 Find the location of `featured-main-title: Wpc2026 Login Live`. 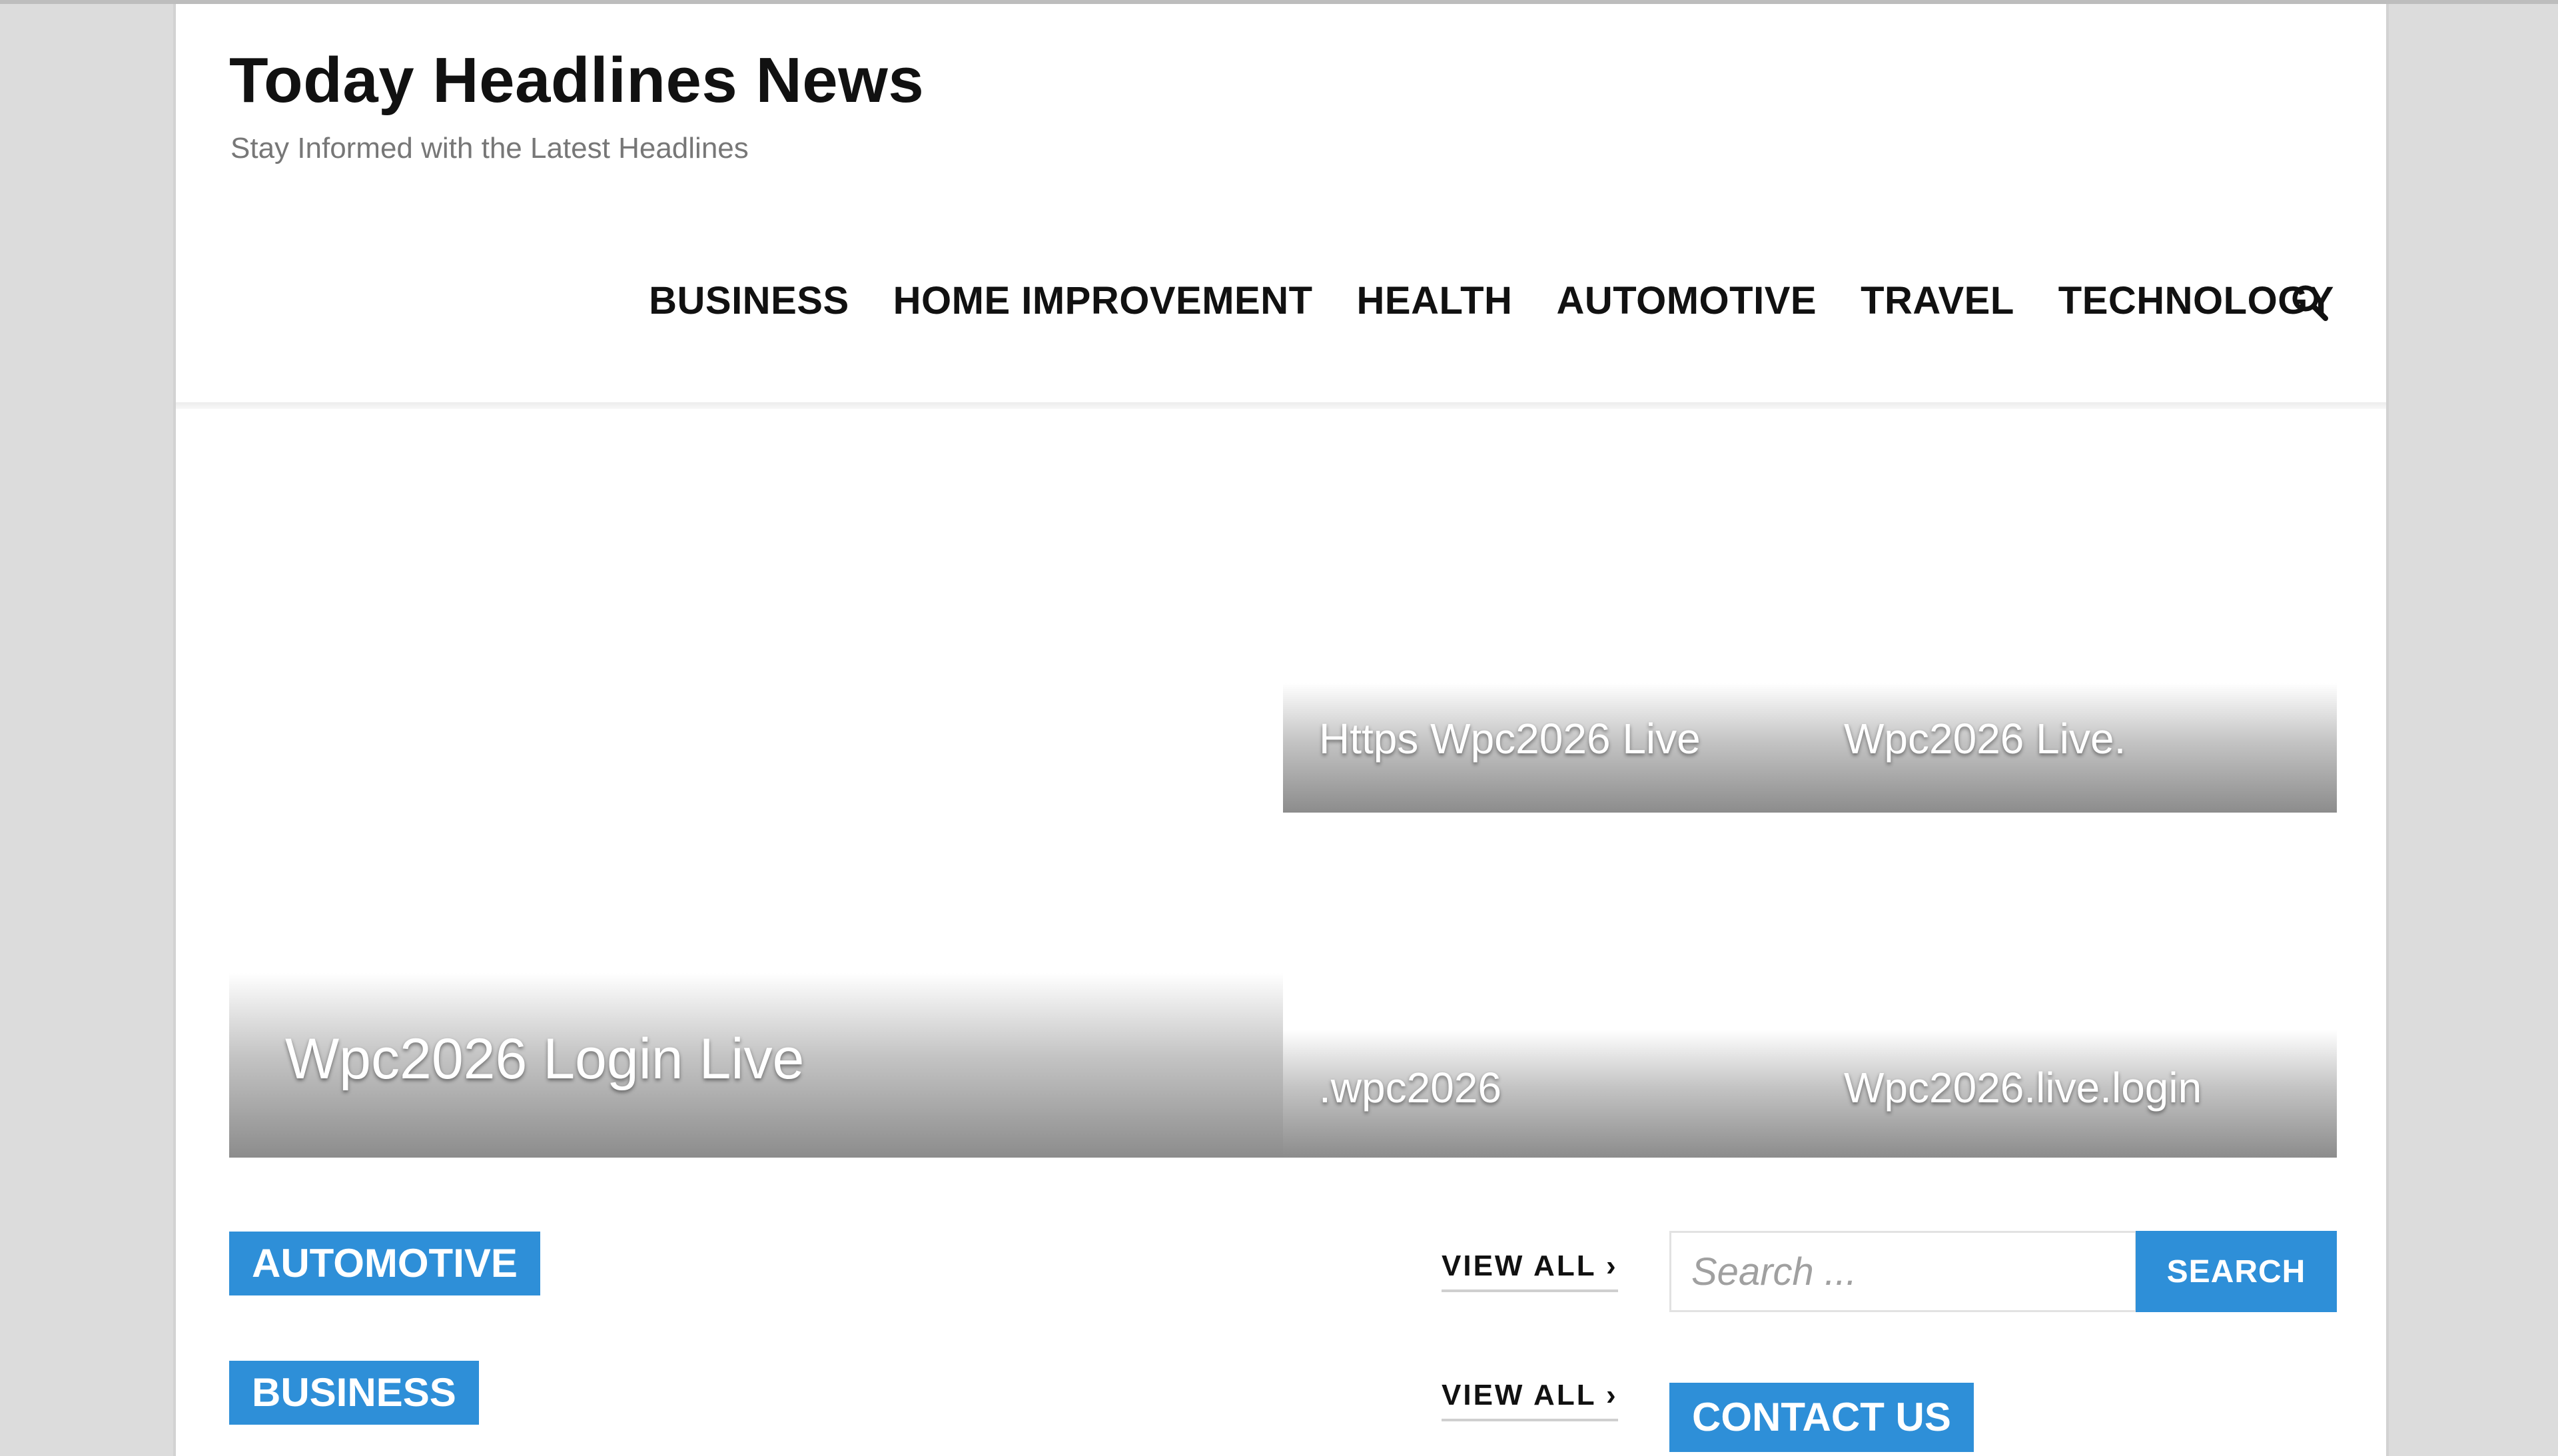

featured-main-title: Wpc2026 Login Live is located at coordinates (544, 1059).